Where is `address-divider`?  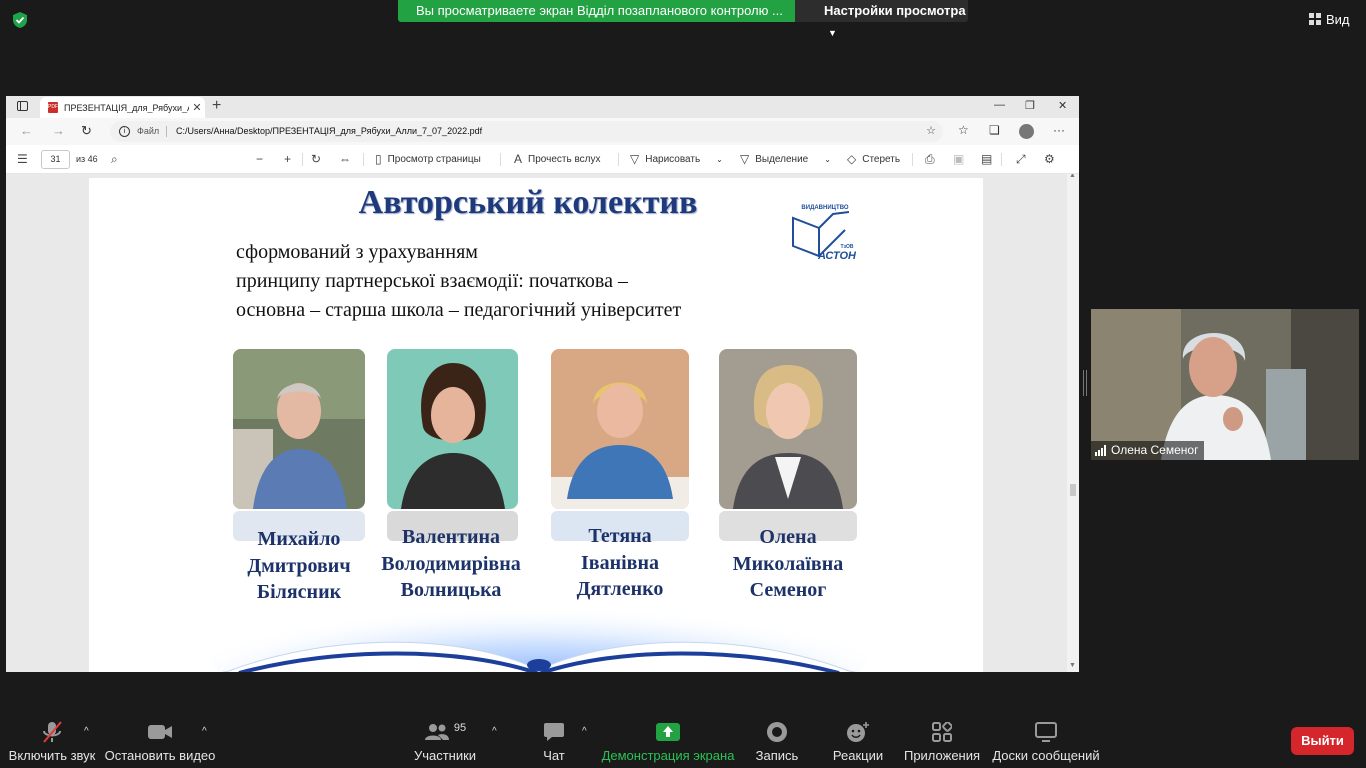
address-divider is located at coordinates (166, 131).